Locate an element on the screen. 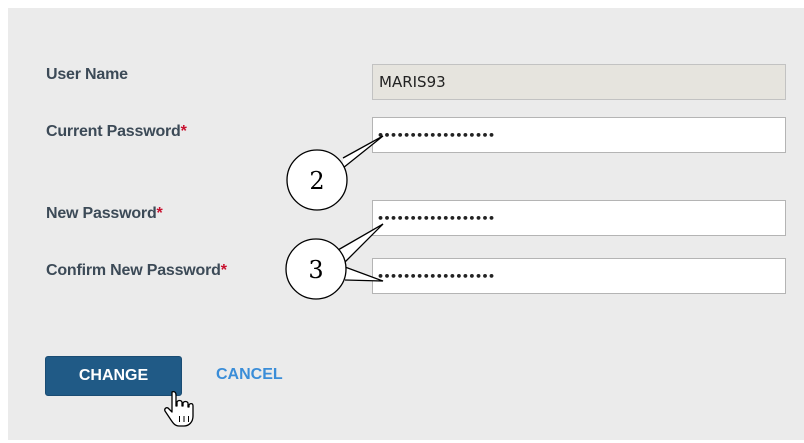  new-password-label: New Password* is located at coordinates (104, 214).